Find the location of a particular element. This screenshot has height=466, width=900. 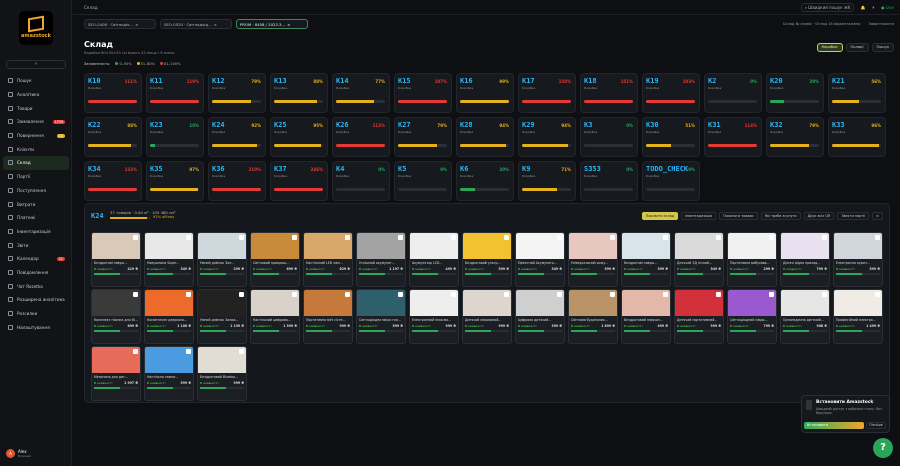

product-card: Дитячий 3Д нічний... В наявності 349 ₴ is located at coordinates (699, 259).